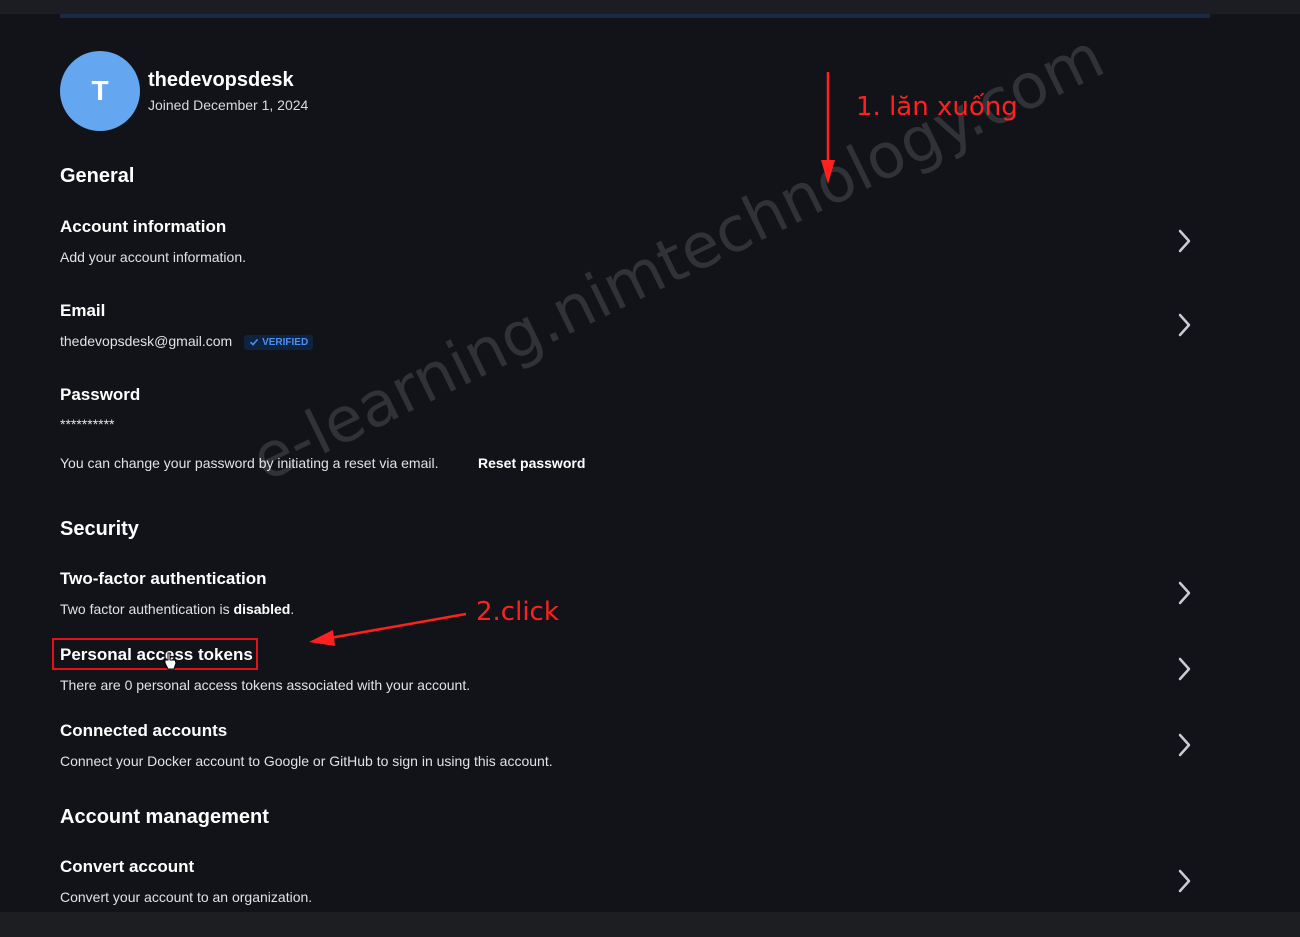 The image size is (1300, 937). Describe the element at coordinates (170, 661) in the screenshot. I see `hand-cursor-icon` at that location.